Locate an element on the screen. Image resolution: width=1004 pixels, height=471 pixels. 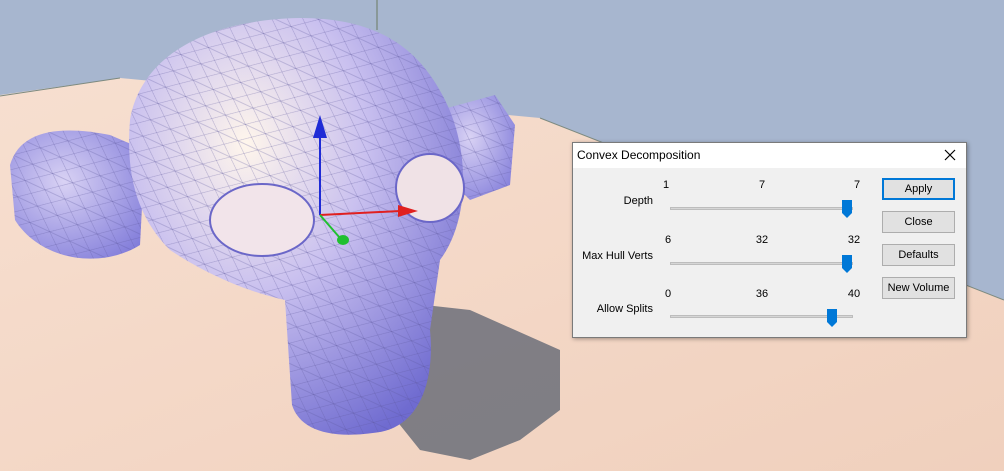
depth-value: 7 is located at coordinates (762, 185).